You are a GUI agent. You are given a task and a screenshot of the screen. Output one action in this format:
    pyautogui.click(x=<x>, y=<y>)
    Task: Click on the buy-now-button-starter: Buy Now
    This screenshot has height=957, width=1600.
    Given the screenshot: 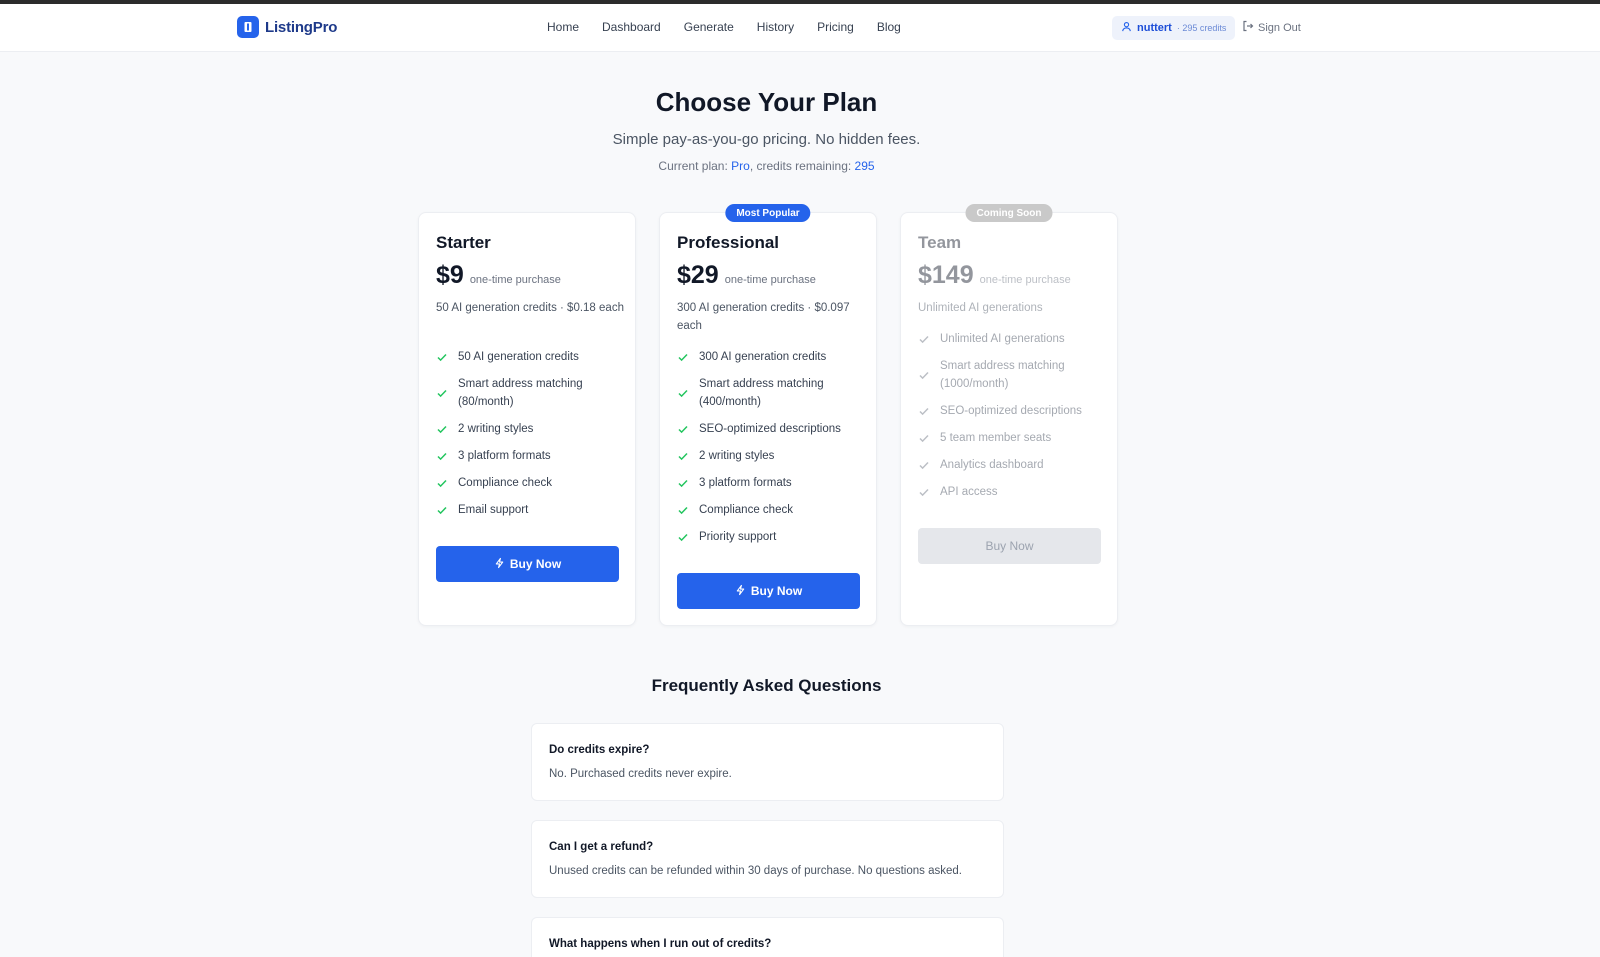 What is the action you would take?
    pyautogui.click(x=527, y=564)
    